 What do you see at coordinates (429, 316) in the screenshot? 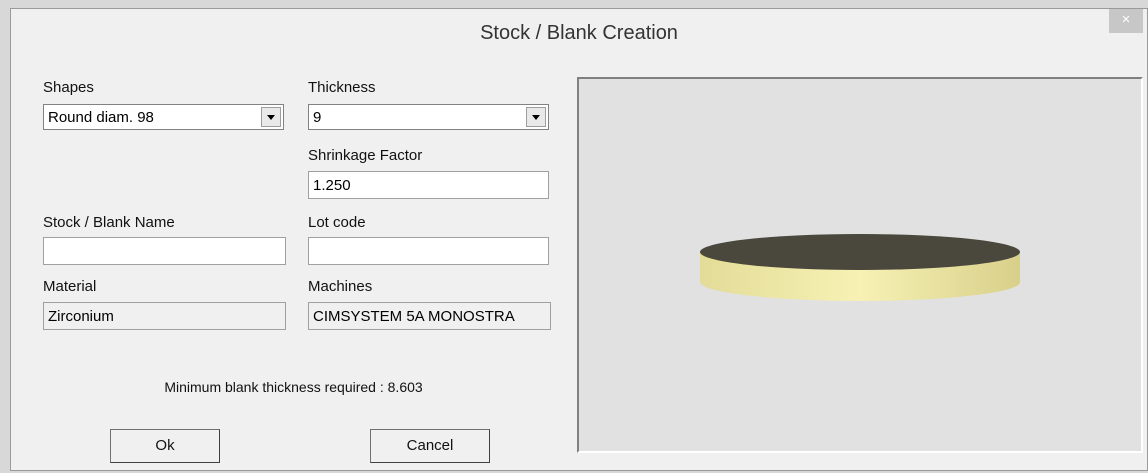
I see `machines-field: CIMSYSTEM 5A MONOSTRA` at bounding box center [429, 316].